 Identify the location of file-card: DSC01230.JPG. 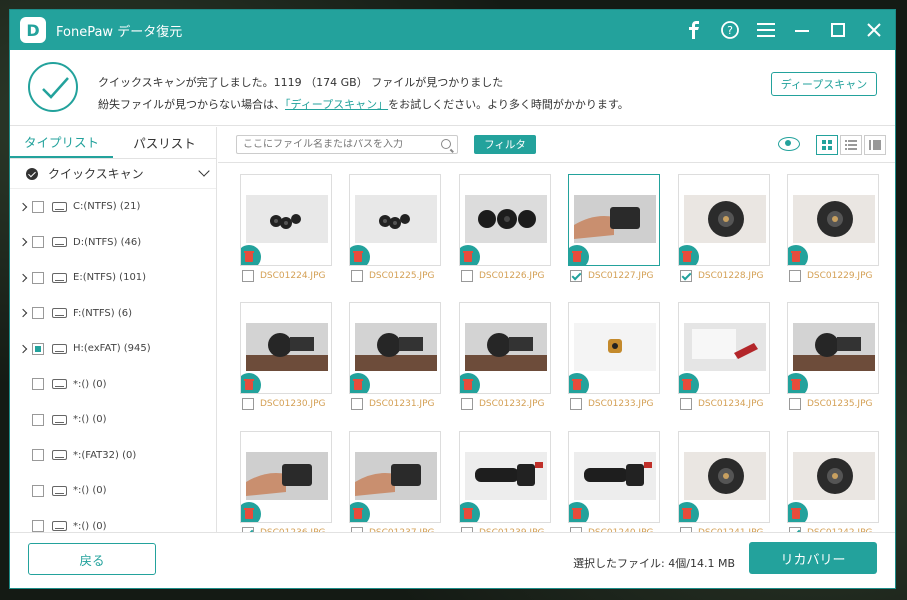
(286, 358).